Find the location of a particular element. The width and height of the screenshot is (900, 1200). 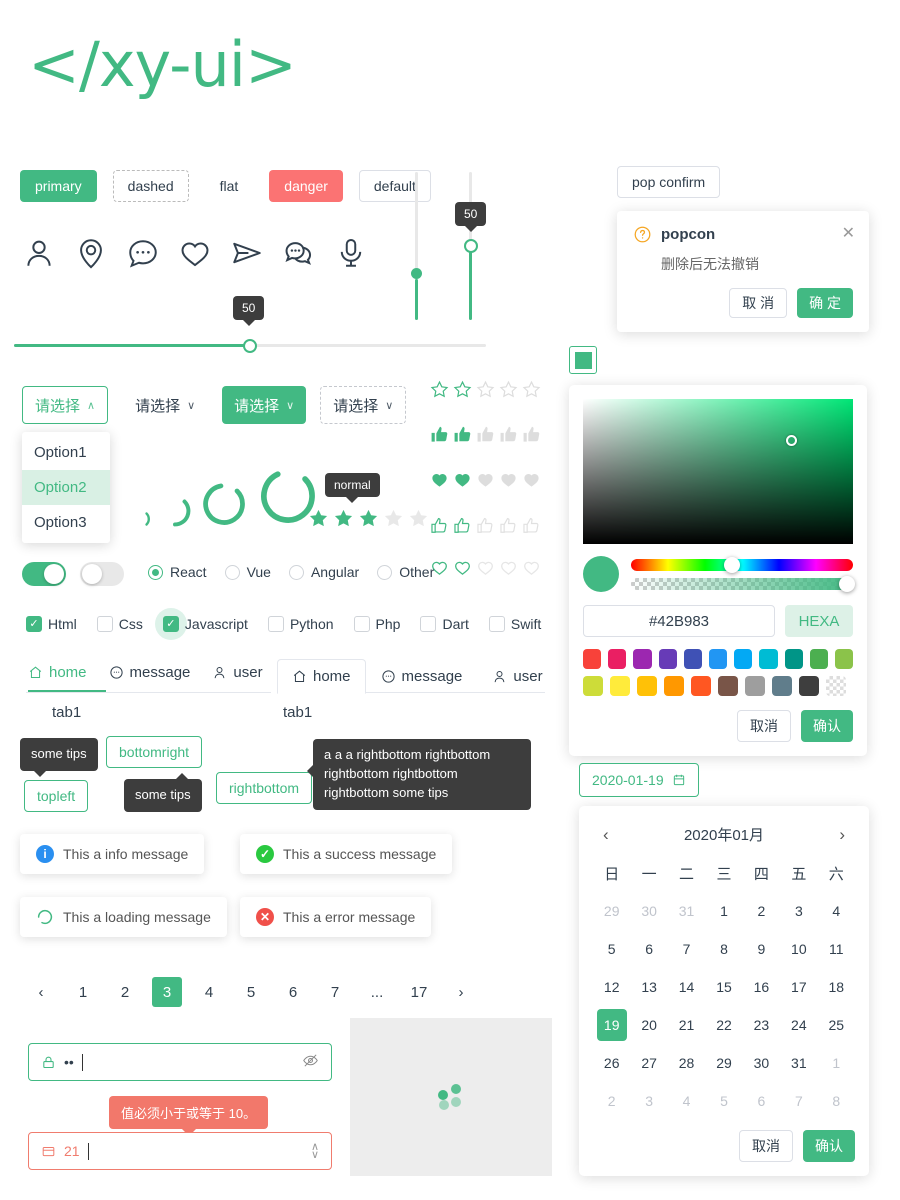

checkbox-html: ✓ Html is located at coordinates (51, 624).